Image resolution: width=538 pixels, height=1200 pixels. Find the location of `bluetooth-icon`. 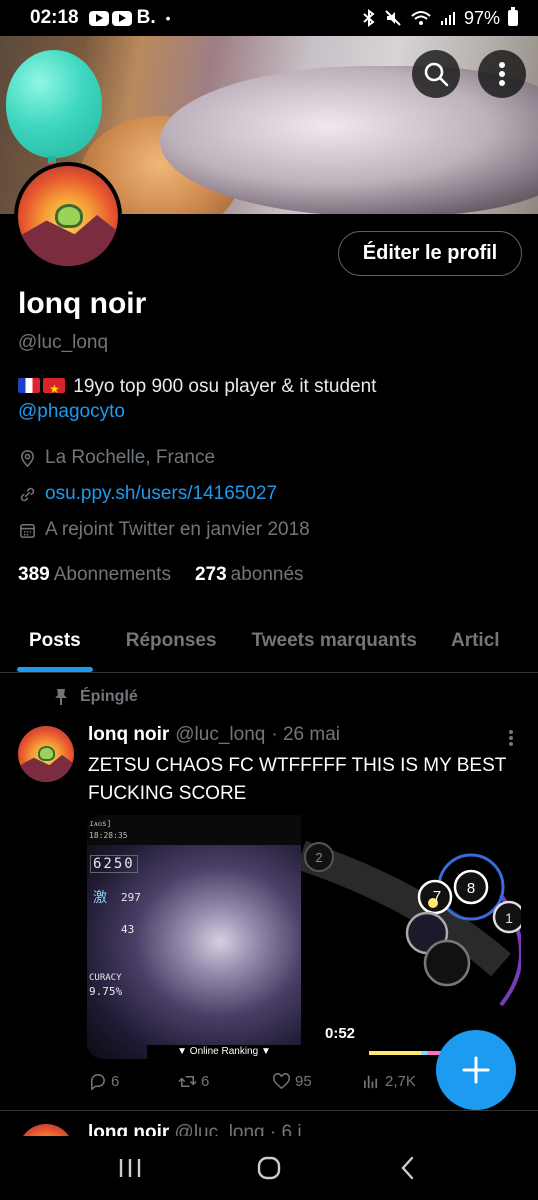

bluetooth-icon is located at coordinates (369, 18).